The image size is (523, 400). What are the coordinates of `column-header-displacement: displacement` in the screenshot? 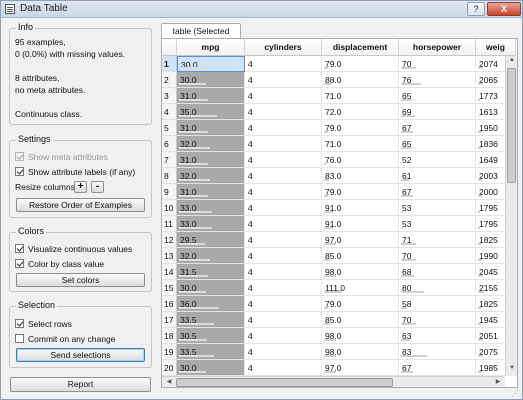 It's located at (360, 47).